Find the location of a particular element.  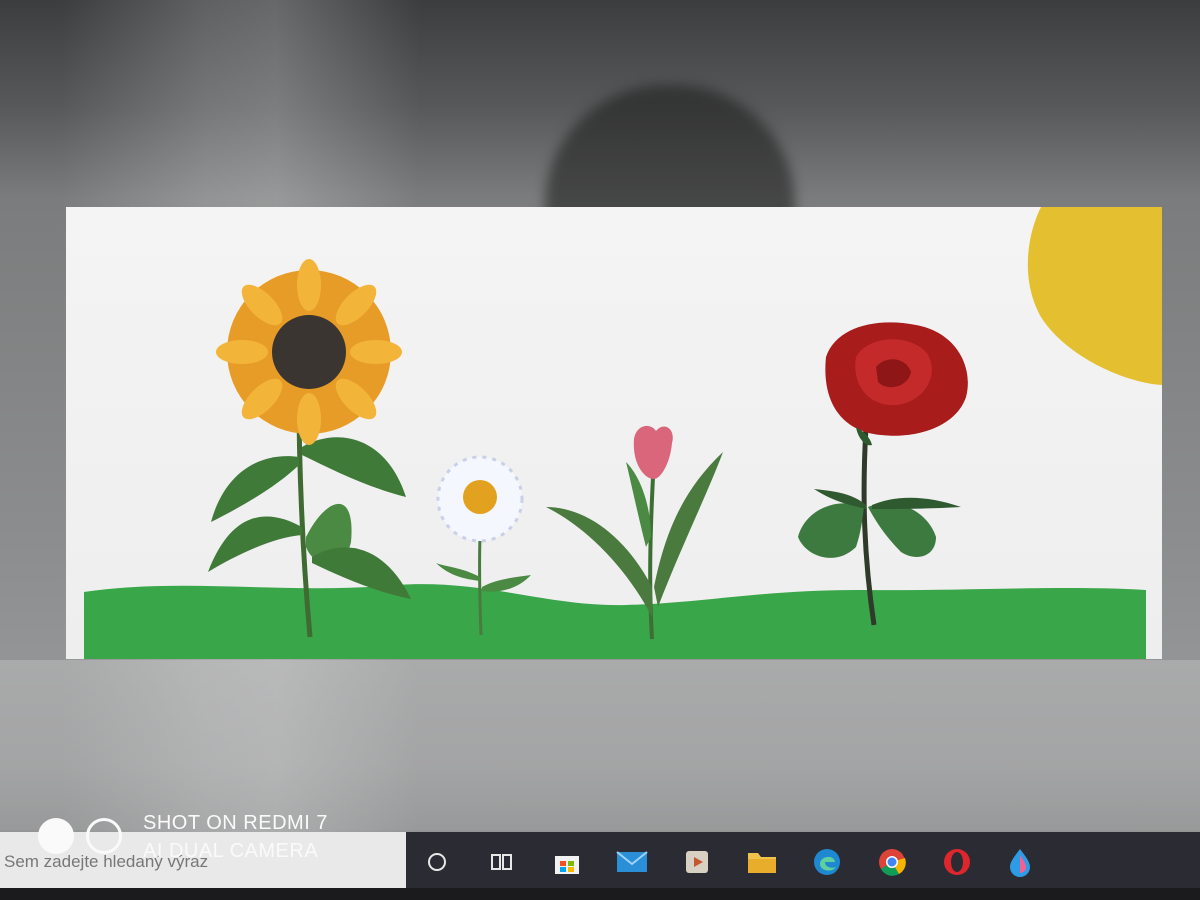

bezel is located at coordinates (600, 894).